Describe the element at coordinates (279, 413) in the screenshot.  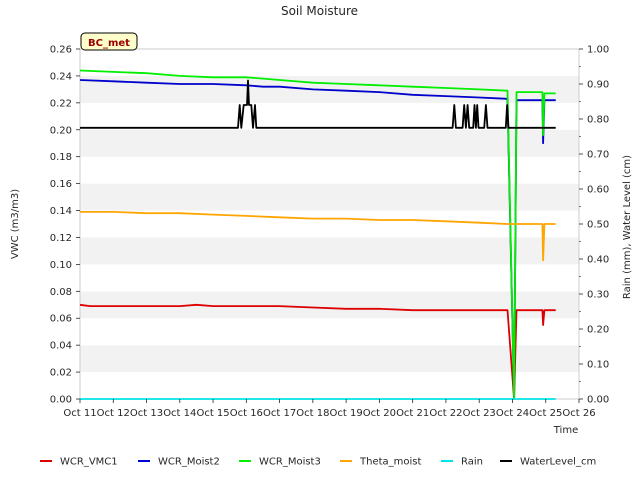
I see `x-tick-label: Oct 17` at that location.